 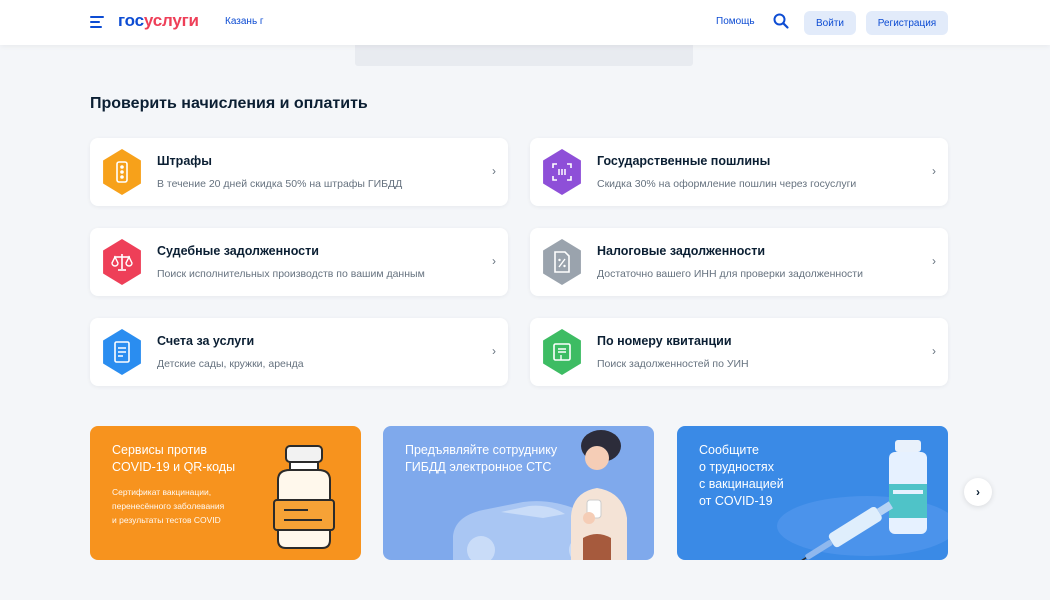 What do you see at coordinates (230, 364) in the screenshot?
I see `card-subtitle: Детские сады, кружки, аренда` at bounding box center [230, 364].